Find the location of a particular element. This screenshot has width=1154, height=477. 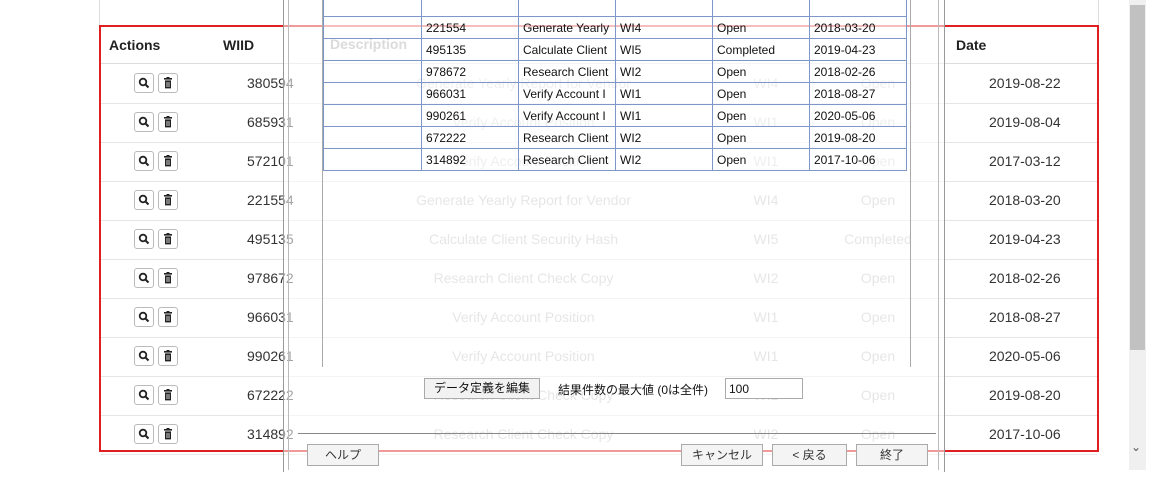

grid-cell-description: Verify Account I is located at coordinates (567, 93).